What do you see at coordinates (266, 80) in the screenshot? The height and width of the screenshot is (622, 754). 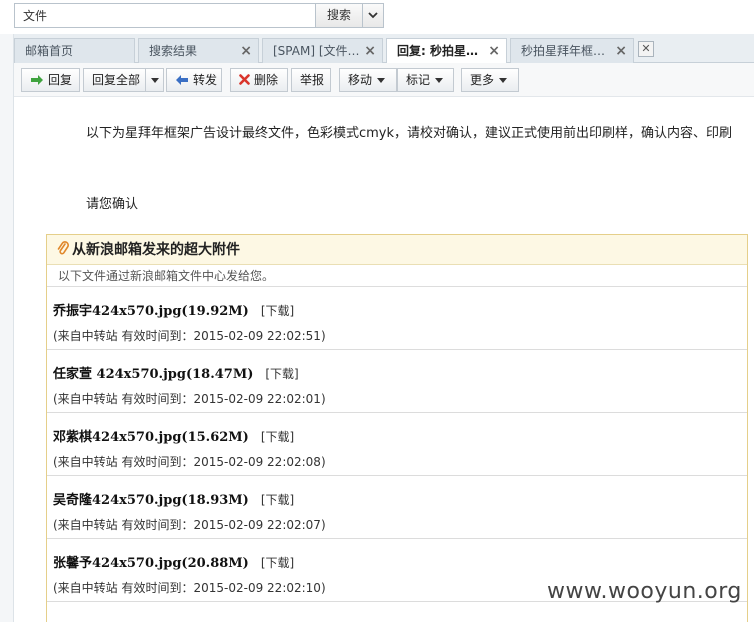 I see `delete-label: 删除` at bounding box center [266, 80].